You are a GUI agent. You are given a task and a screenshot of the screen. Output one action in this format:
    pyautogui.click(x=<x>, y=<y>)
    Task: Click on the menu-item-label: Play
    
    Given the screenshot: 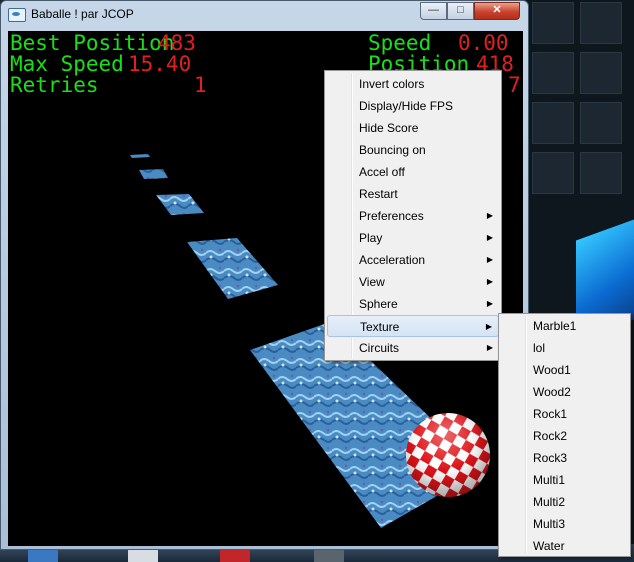 What is the action you would take?
    pyautogui.click(x=371, y=238)
    